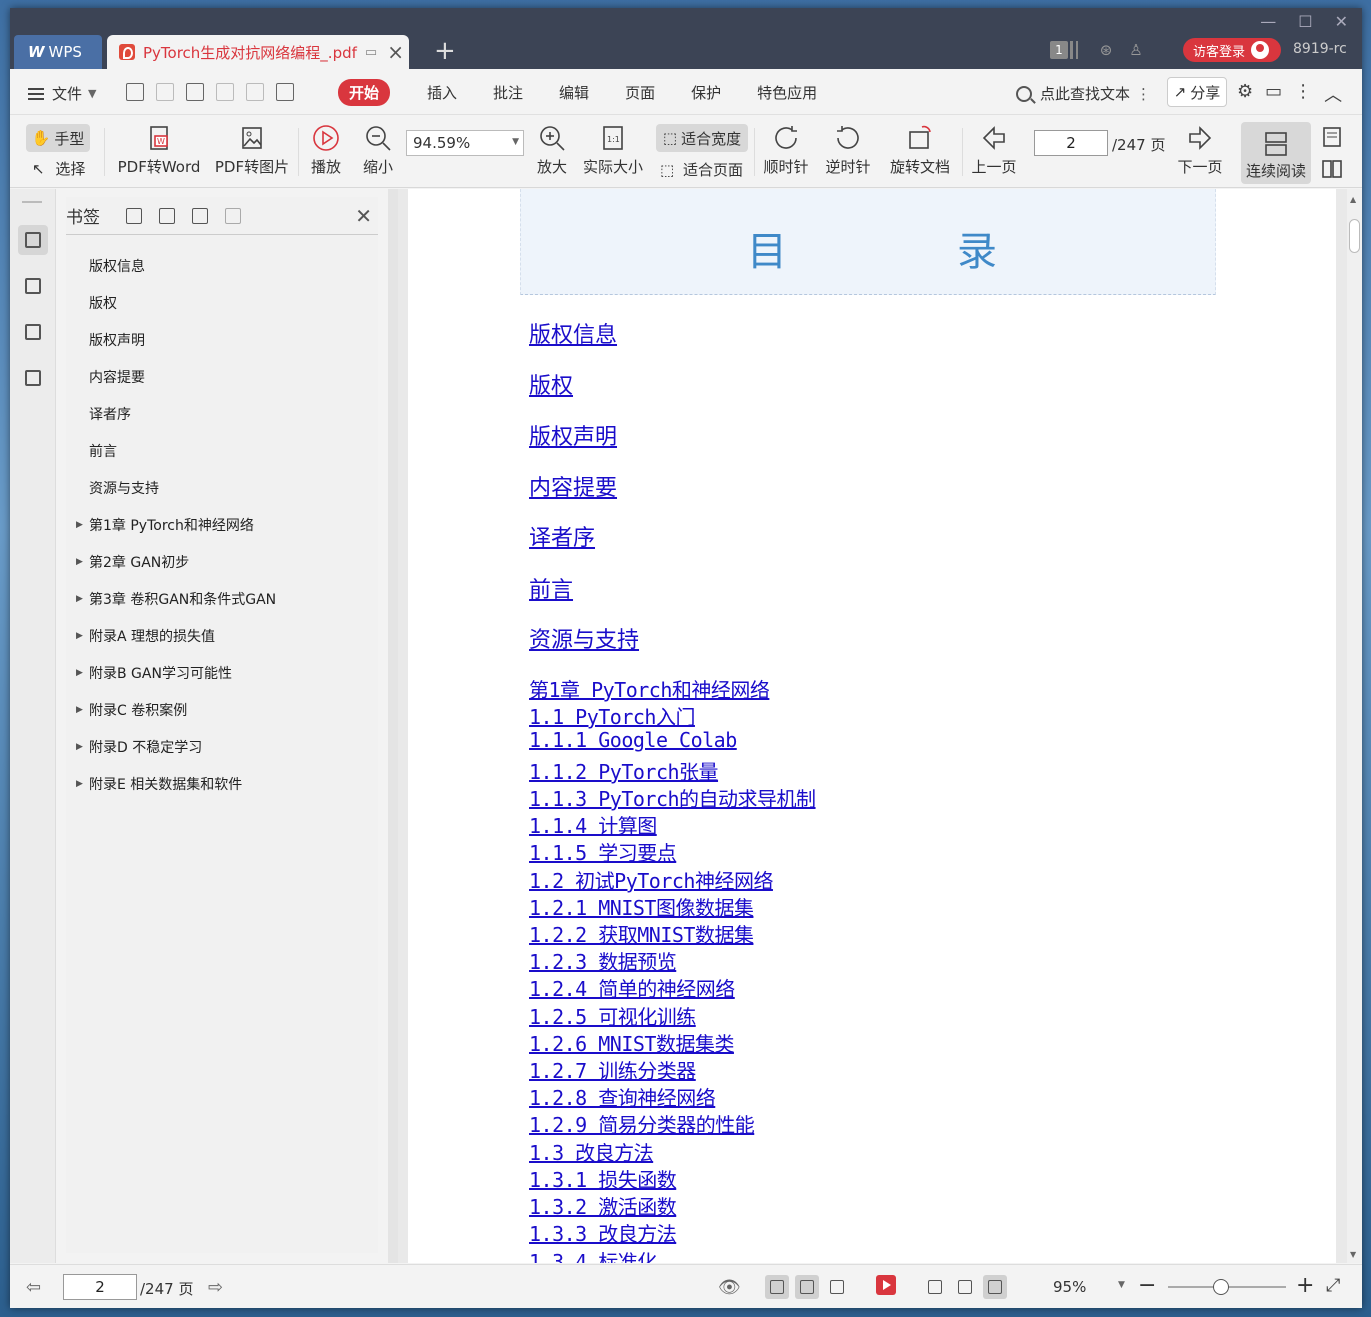 This screenshot has width=1371, height=1317. What do you see at coordinates (1353, 1254) in the screenshot?
I see `scroll-down-icon: ▼` at bounding box center [1353, 1254].